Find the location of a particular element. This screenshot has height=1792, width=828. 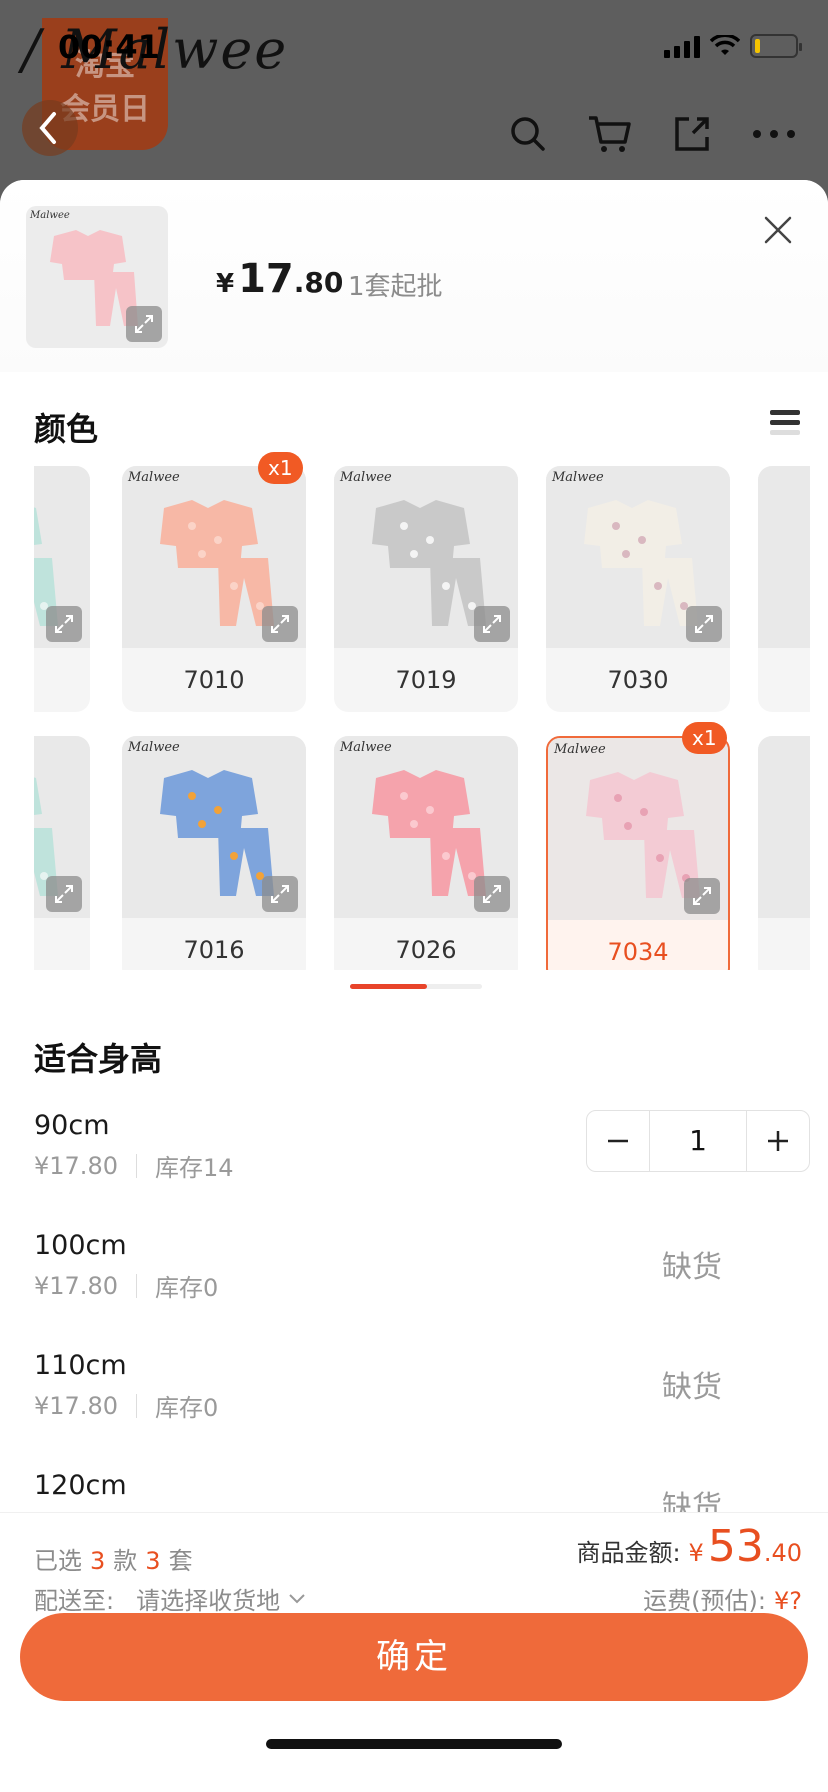

color-option-label: 7019 is located at coordinates (426, 680).